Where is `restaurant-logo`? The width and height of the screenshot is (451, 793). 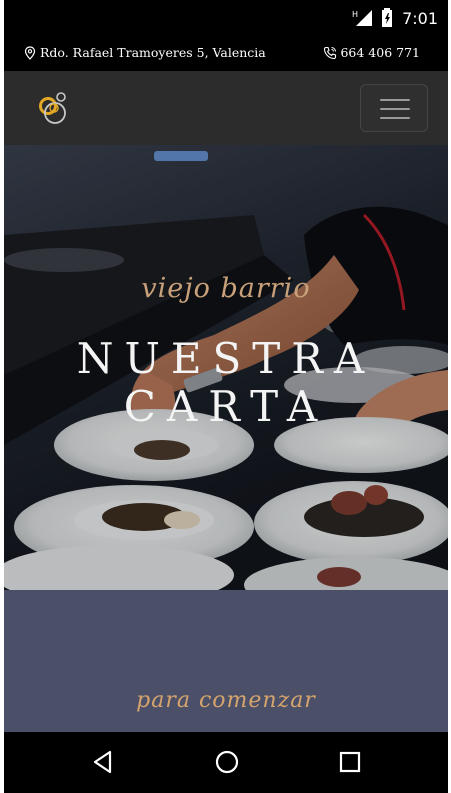 restaurant-logo is located at coordinates (54, 109).